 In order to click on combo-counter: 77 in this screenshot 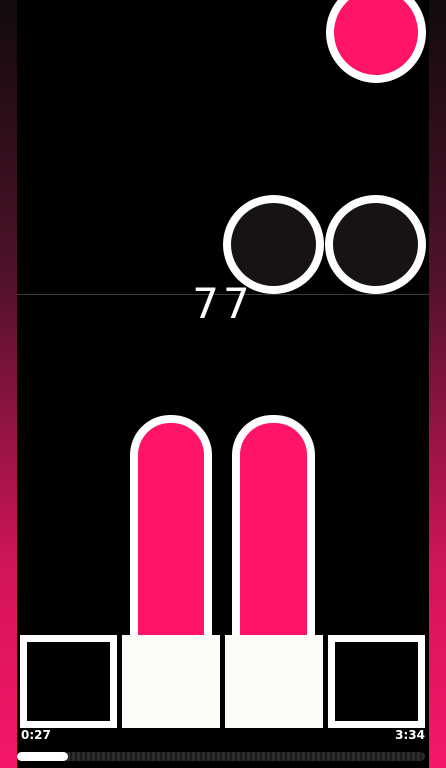, I will do `click(223, 303)`.